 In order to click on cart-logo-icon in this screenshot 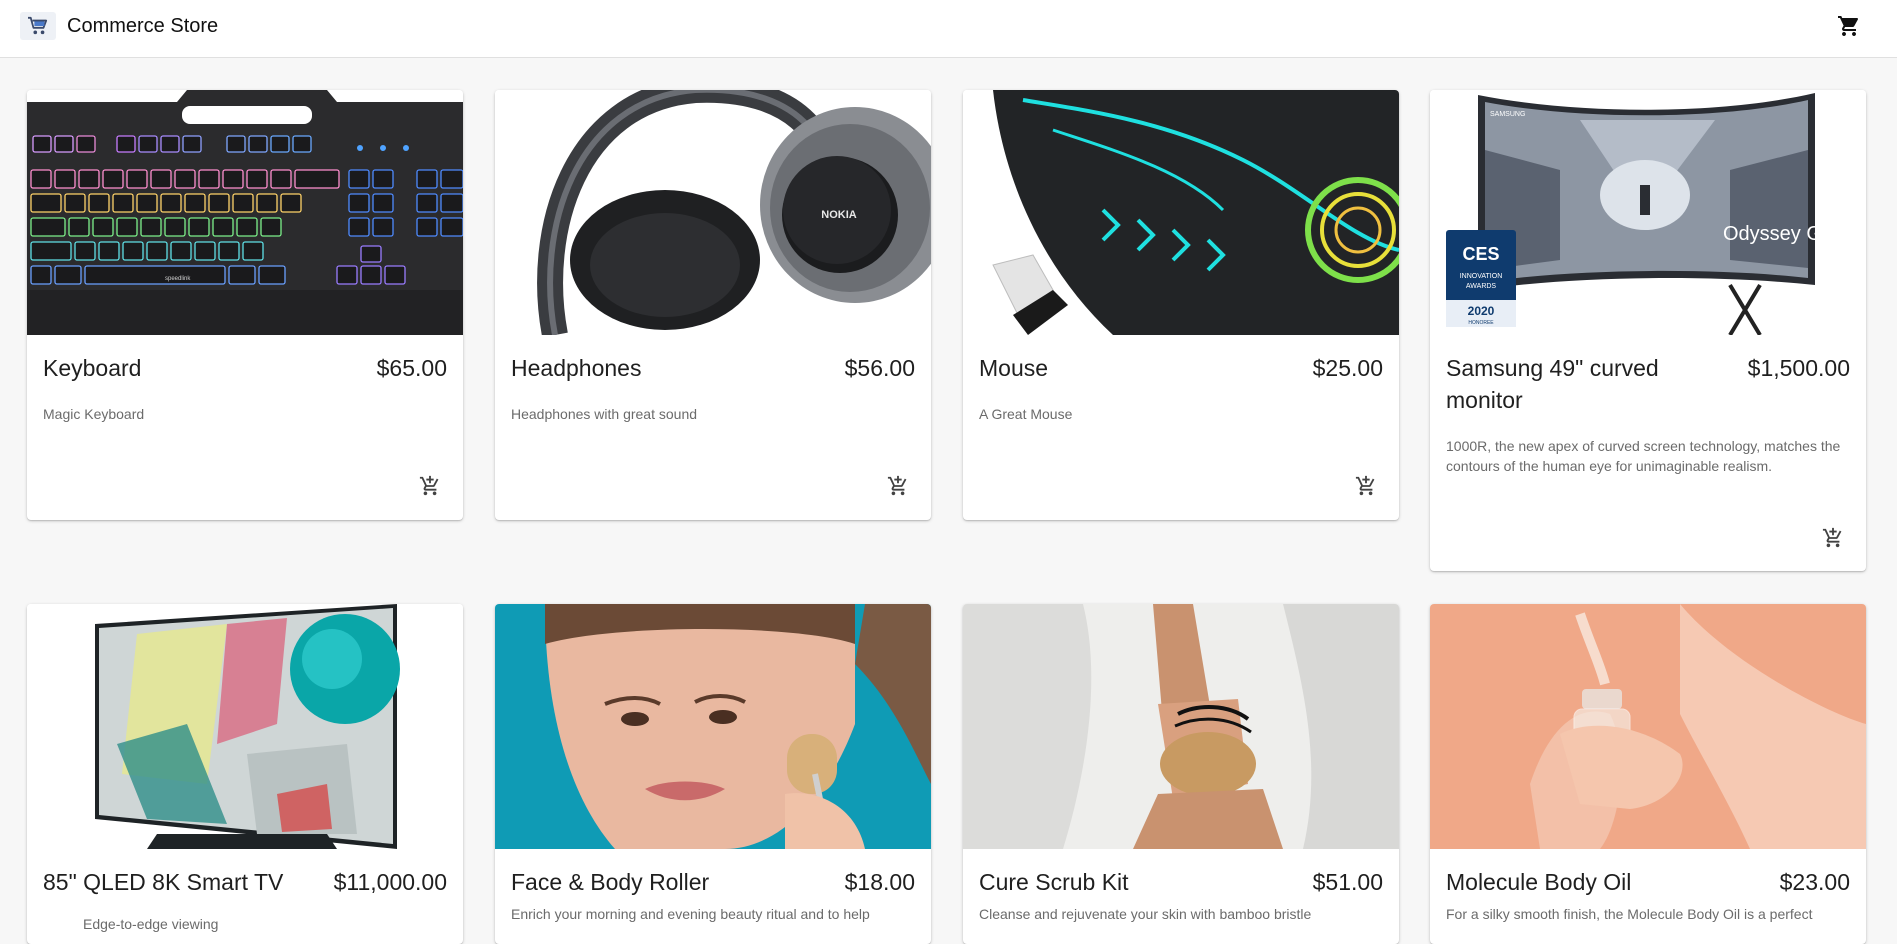, I will do `click(38, 26)`.